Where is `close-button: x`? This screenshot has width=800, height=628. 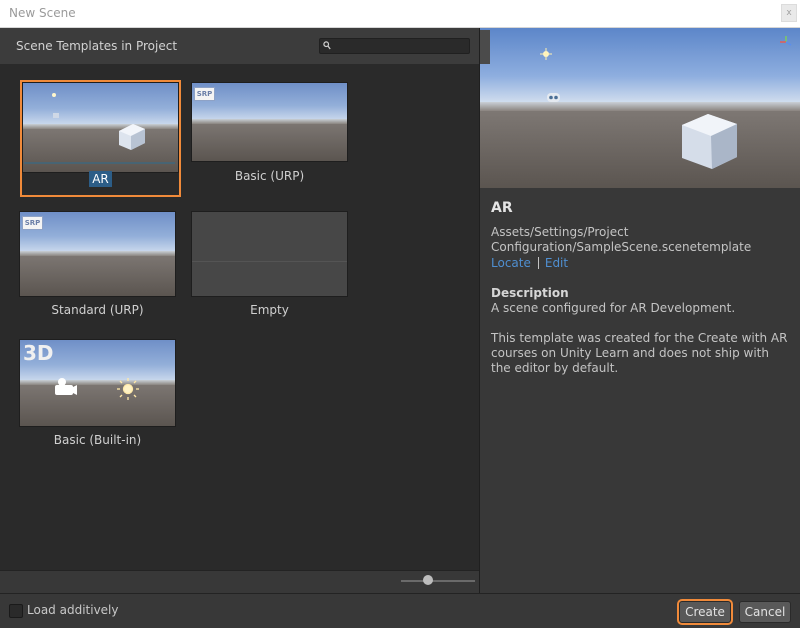 close-button: x is located at coordinates (789, 13).